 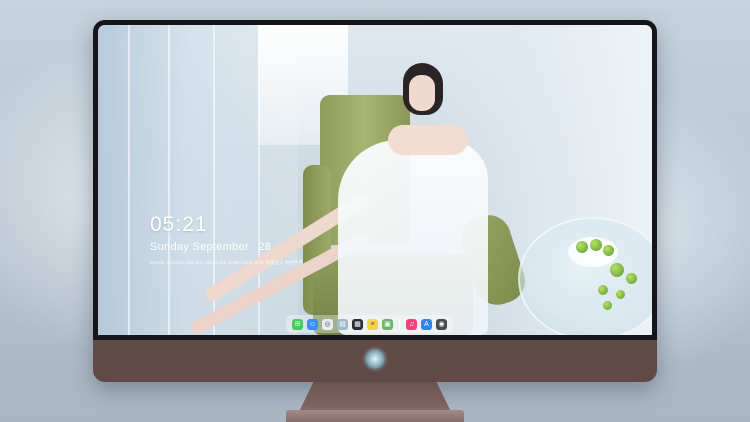 I want to click on wallpaper-figure-face, so click(x=422, y=93).